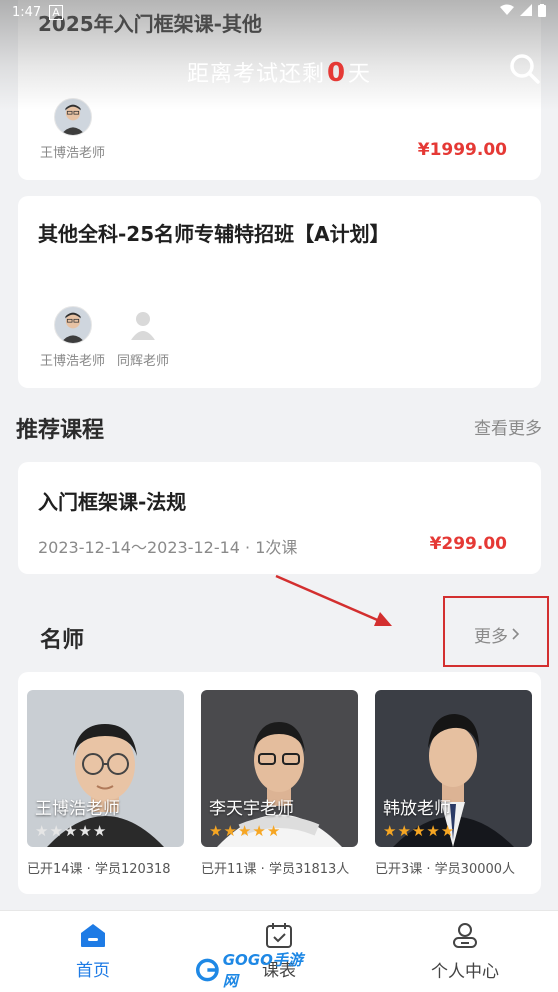 This screenshot has height=992, width=558. Describe the element at coordinates (56, 12) in the screenshot. I see `notification-icon: A` at that location.